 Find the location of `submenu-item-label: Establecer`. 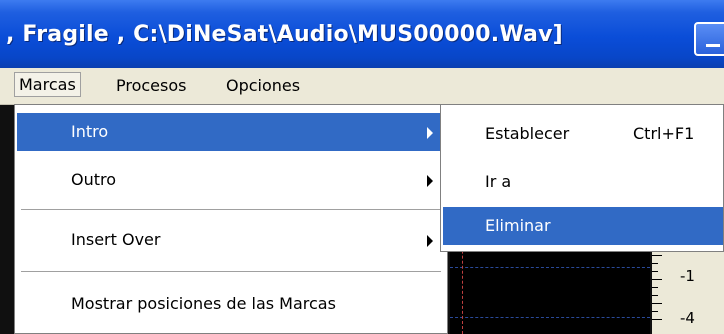

submenu-item-label: Establecer is located at coordinates (527, 133).